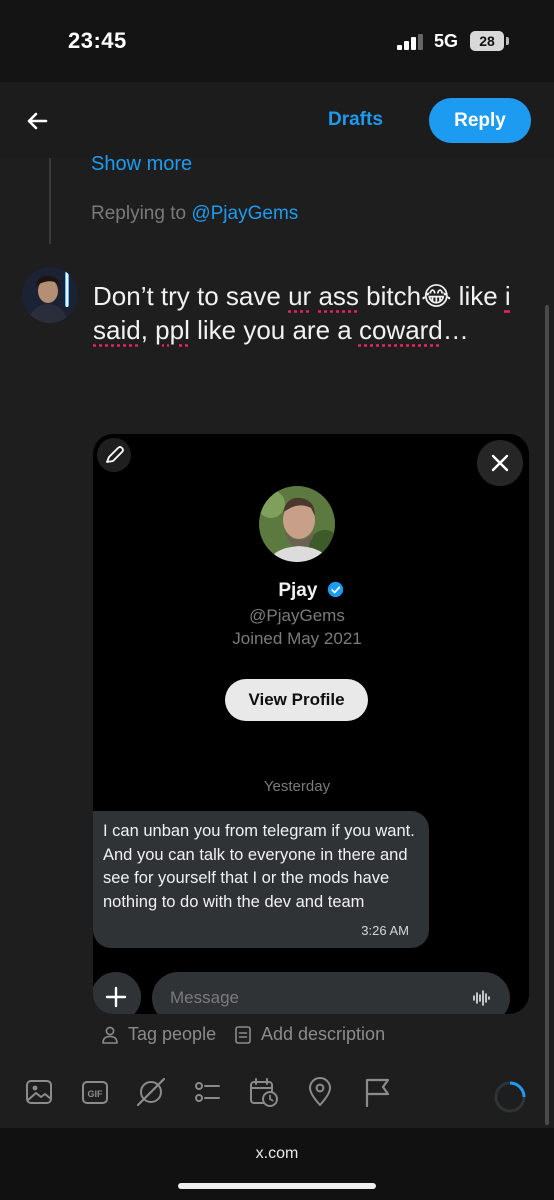 This screenshot has height=1200, width=554. I want to click on location-icon, so click(320, 1092).